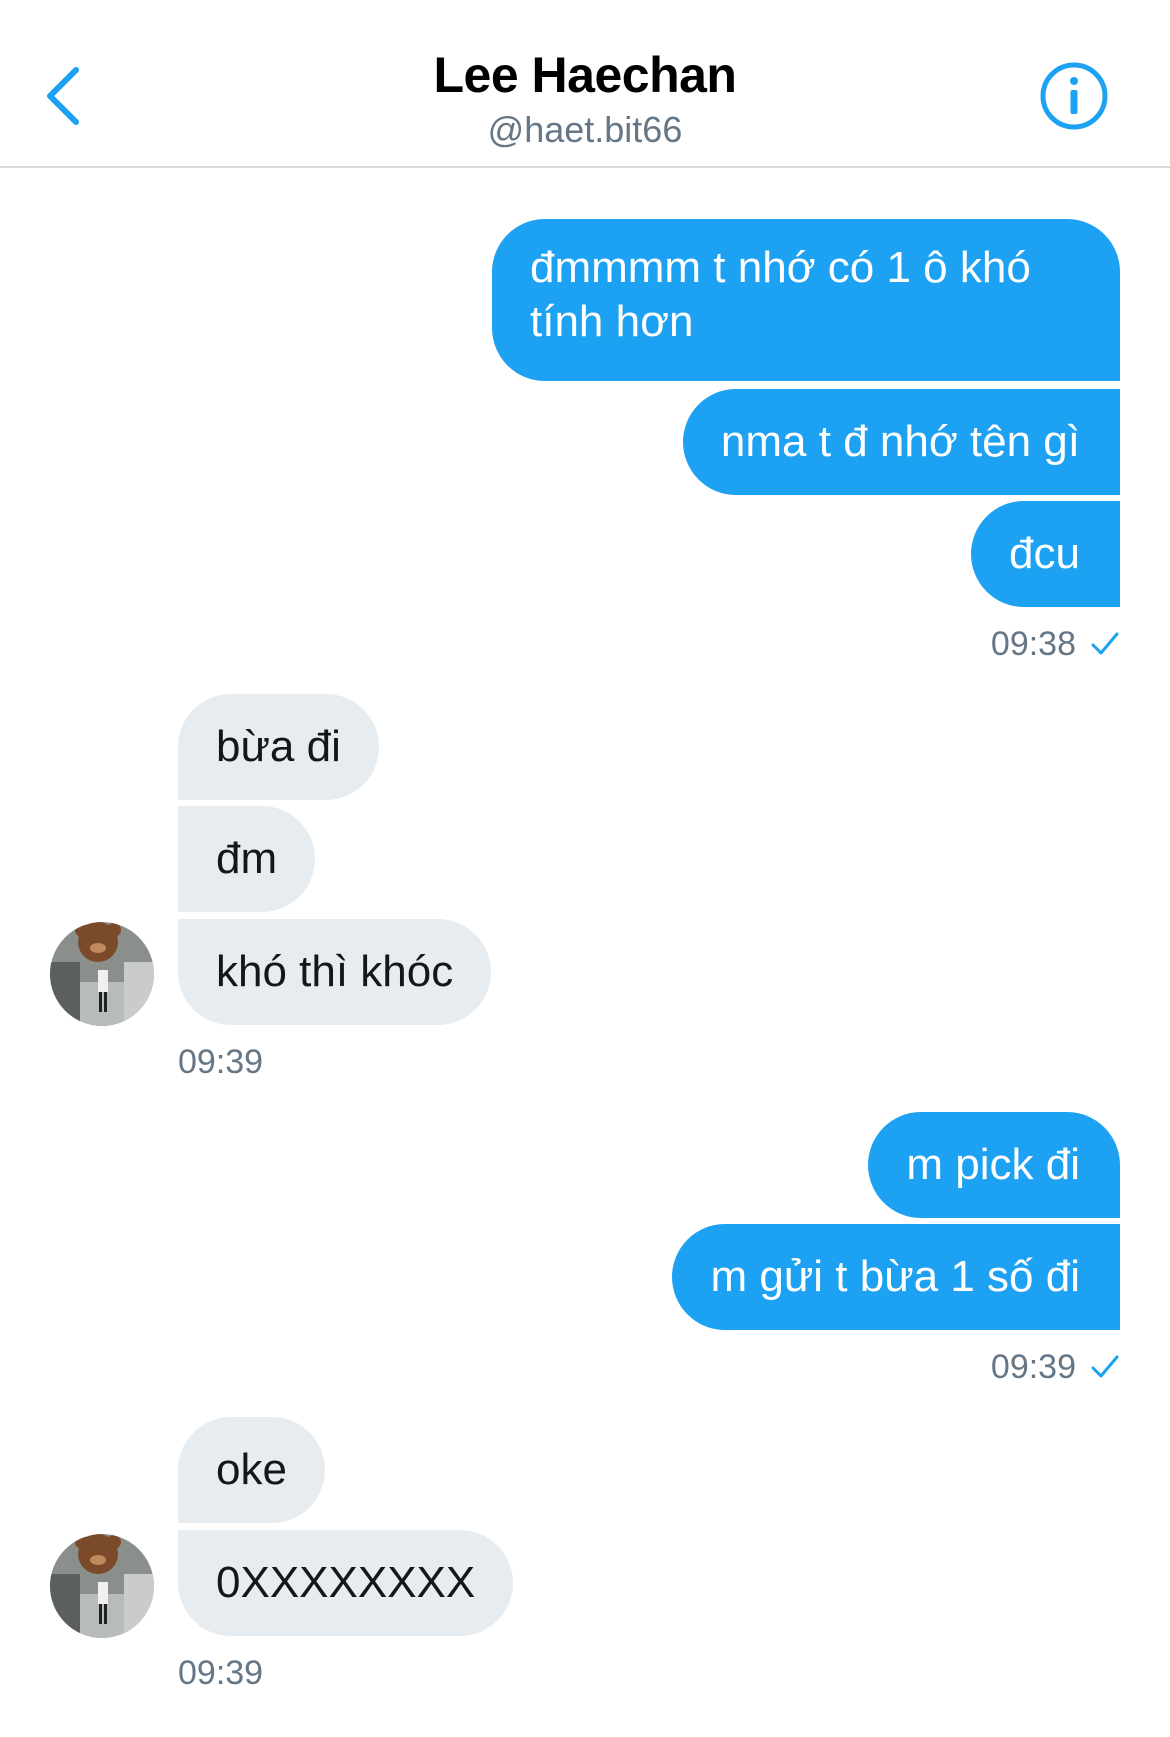  Describe the element at coordinates (335, 972) in the screenshot. I see `message-bubble-received: khó thì khóc` at that location.